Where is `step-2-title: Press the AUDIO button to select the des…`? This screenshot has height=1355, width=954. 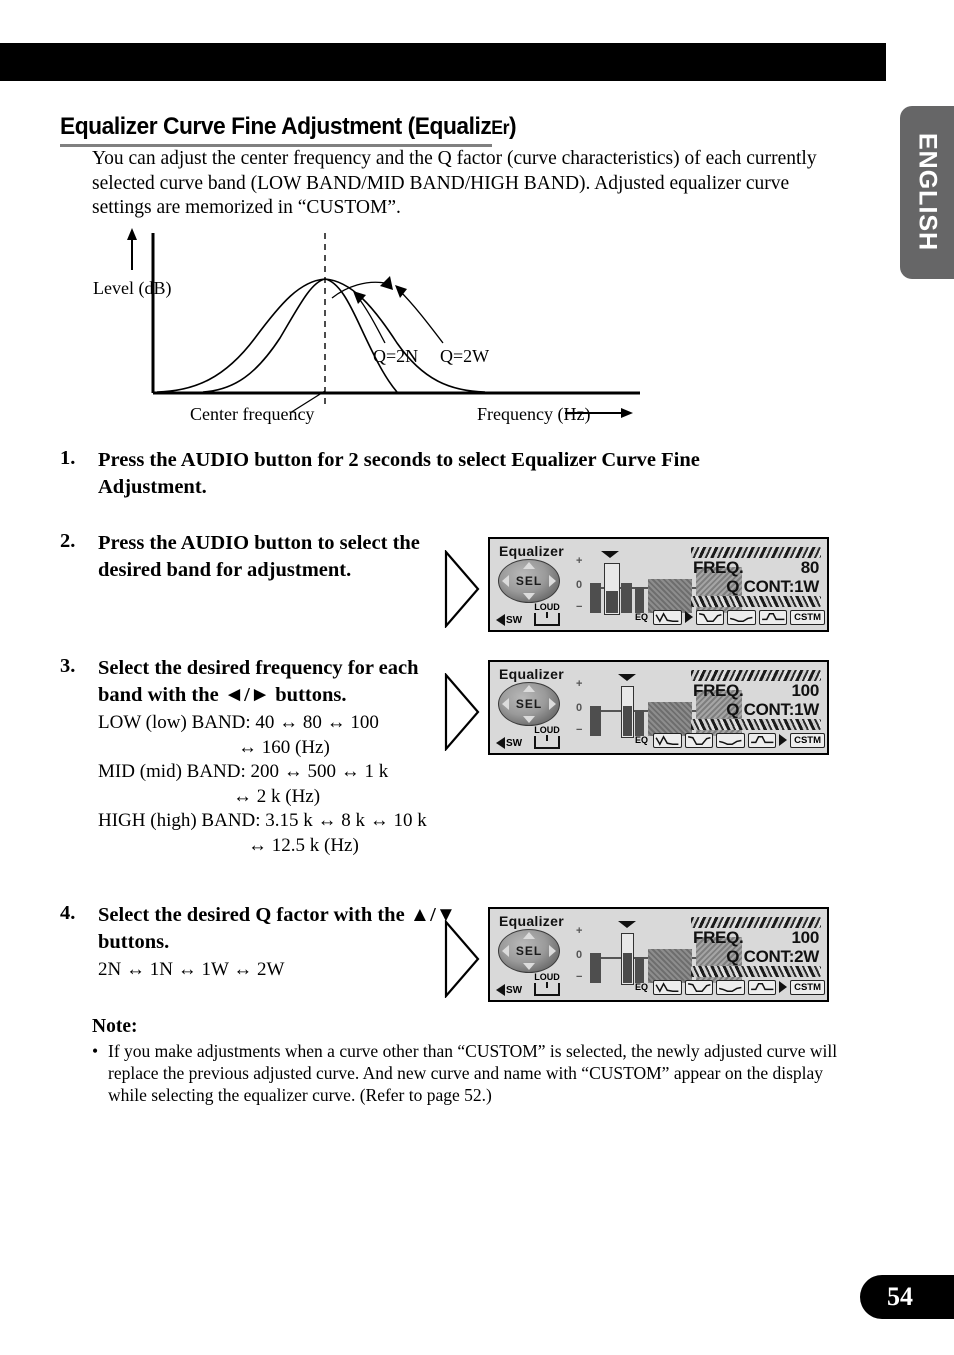
step-2-title: Press the AUDIO button to select the des… is located at coordinates (259, 556).